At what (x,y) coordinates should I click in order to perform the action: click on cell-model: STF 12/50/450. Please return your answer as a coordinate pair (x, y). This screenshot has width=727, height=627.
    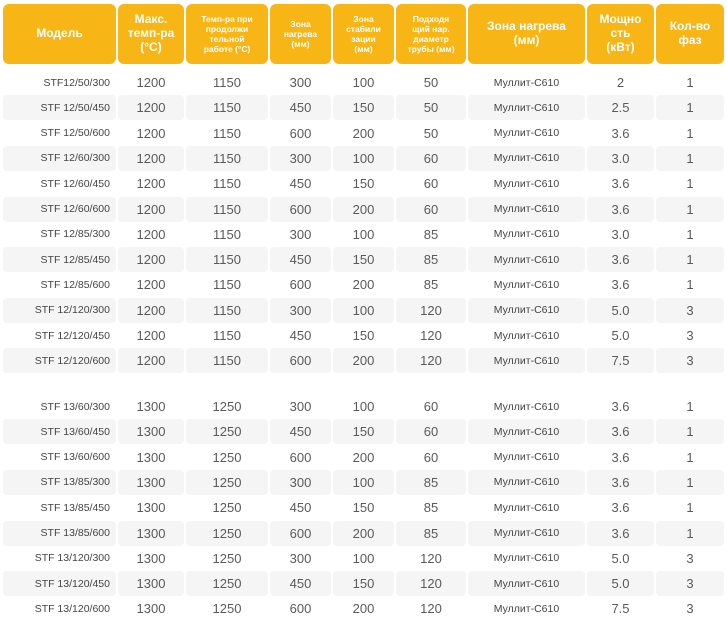
    Looking at the image, I should click on (59, 108).